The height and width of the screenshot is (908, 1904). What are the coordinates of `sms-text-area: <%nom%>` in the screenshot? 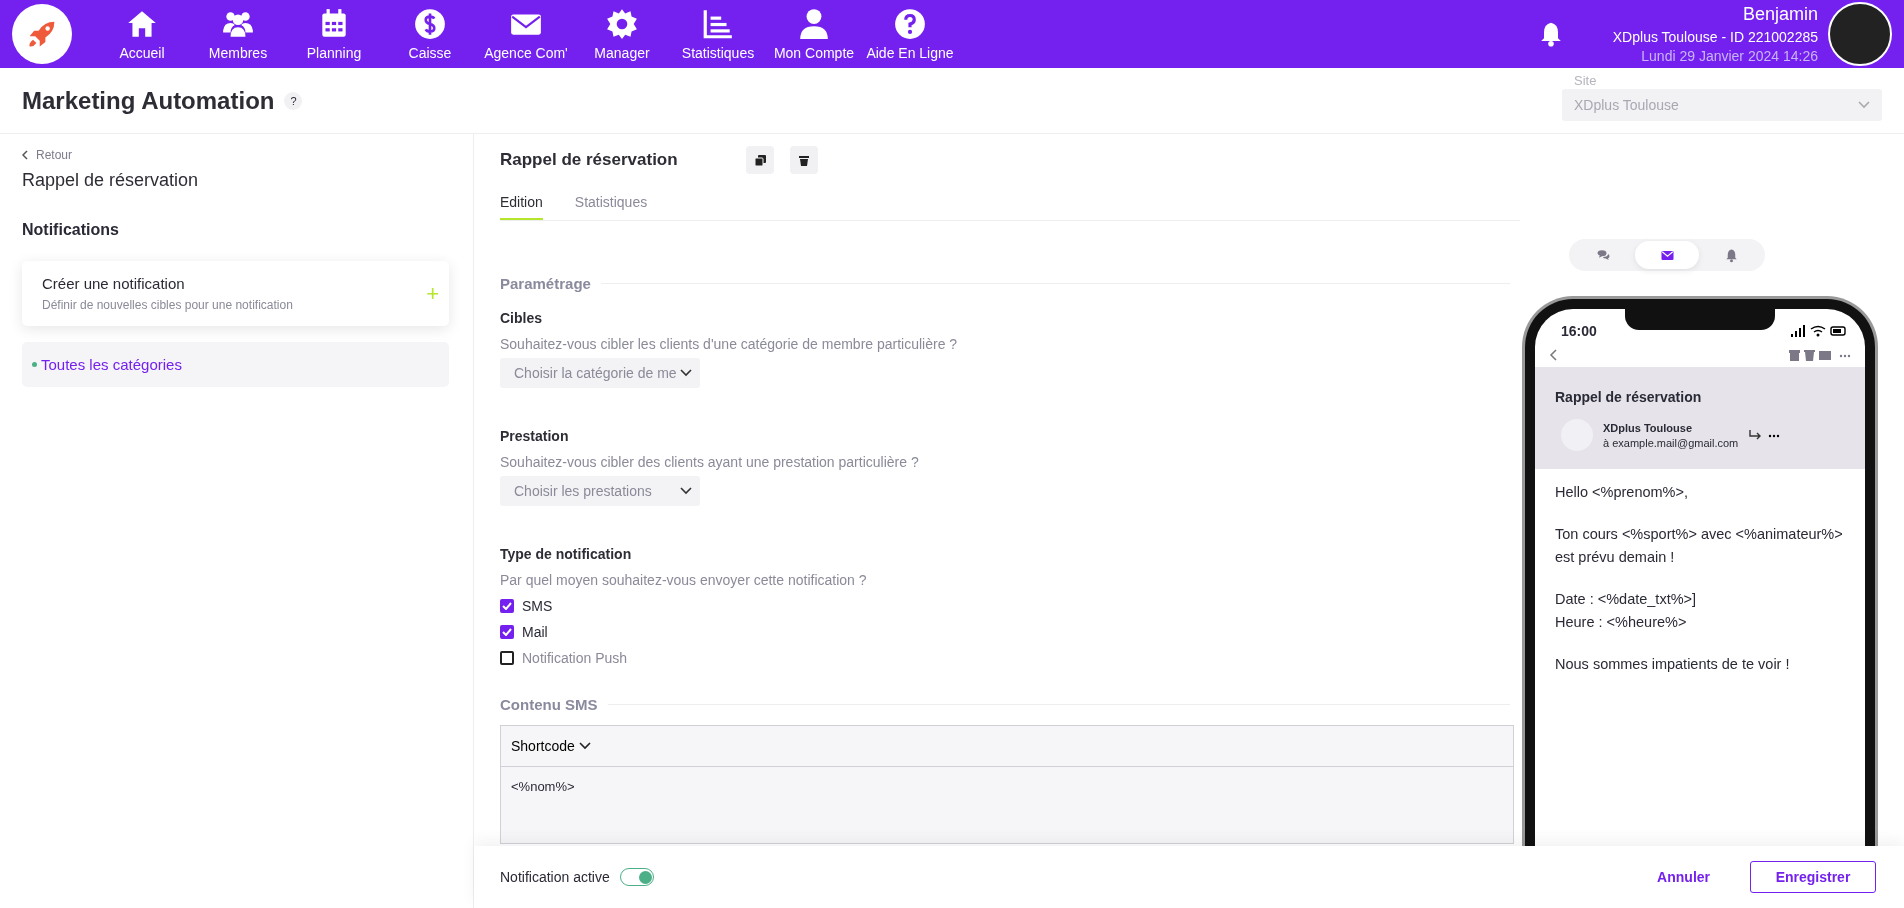 It's located at (1007, 805).